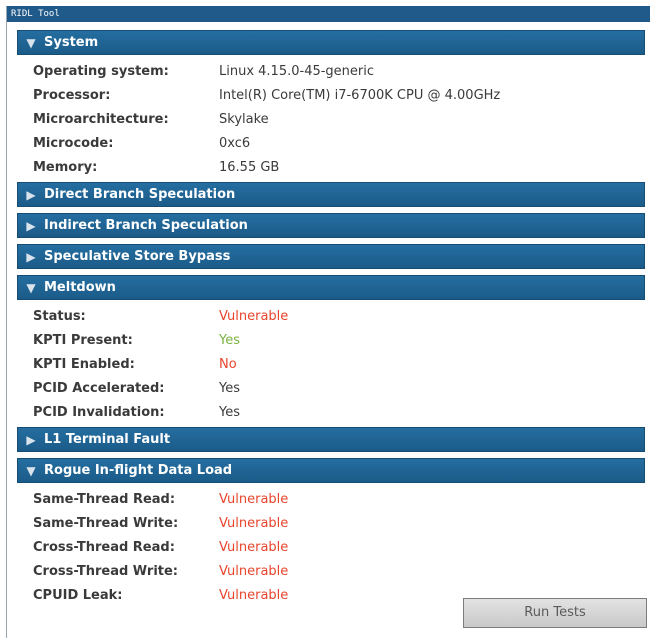 The height and width of the screenshot is (638, 650). Describe the element at coordinates (331, 523) in the screenshot. I see `detail-row: Same-Thread Write: Vulnerable` at that location.